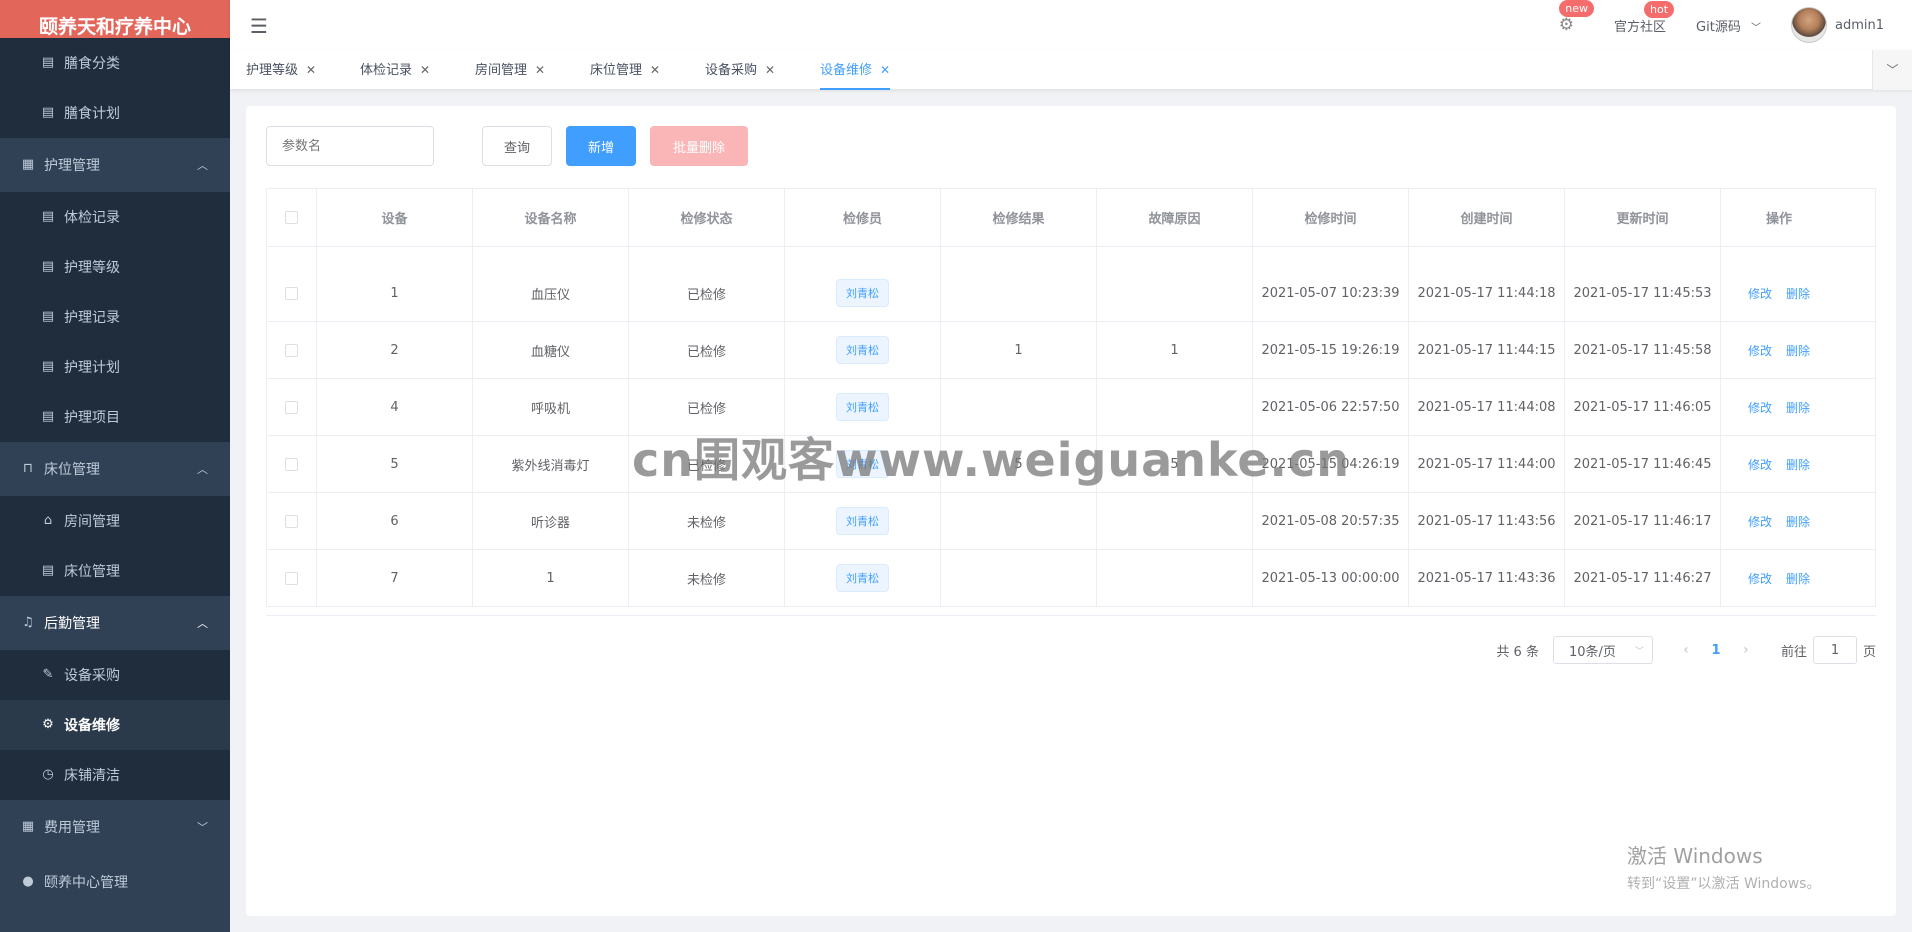 This screenshot has width=1912, height=932. I want to click on search-input, so click(350, 146).